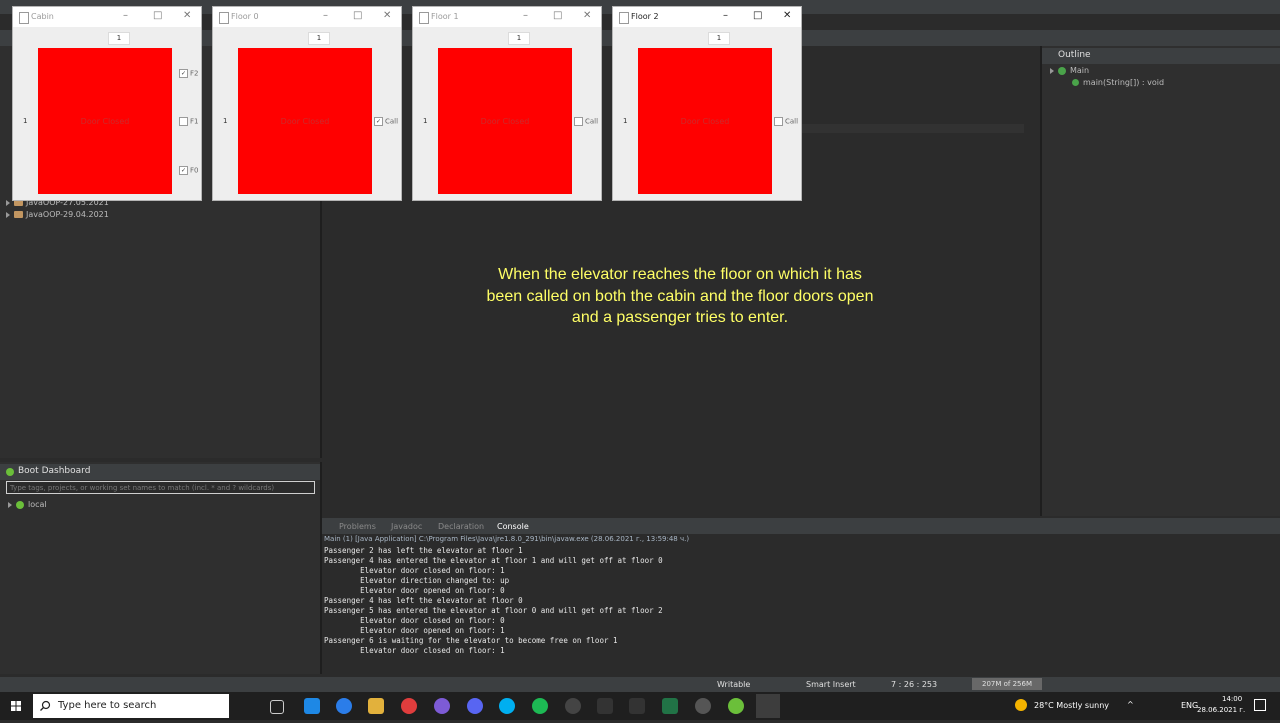  What do you see at coordinates (1160, 281) in the screenshot?
I see `outline-view: Outline Main main(String[]) : void` at bounding box center [1160, 281].